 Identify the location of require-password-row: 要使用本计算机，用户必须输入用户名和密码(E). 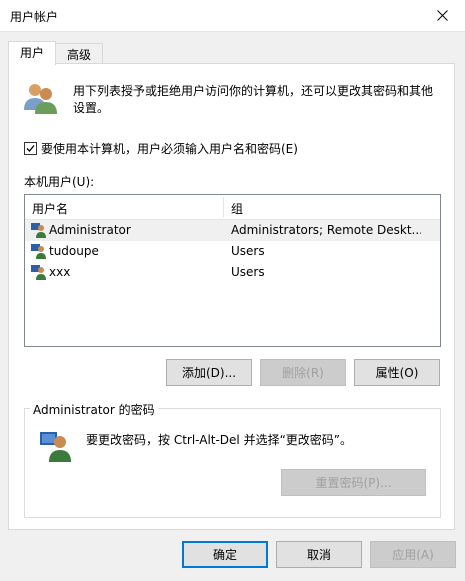
(161, 148).